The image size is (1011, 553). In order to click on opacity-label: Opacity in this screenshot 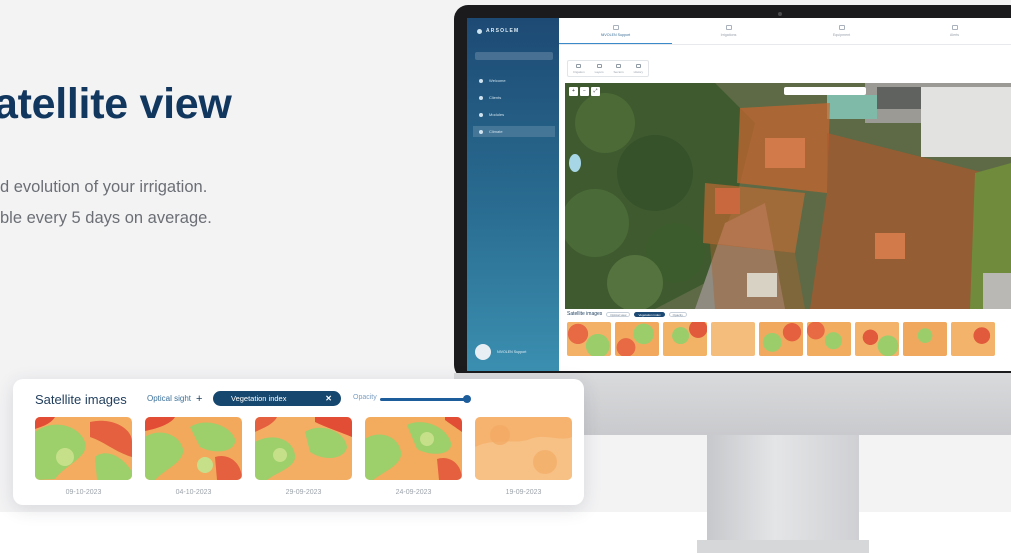, I will do `click(365, 397)`.